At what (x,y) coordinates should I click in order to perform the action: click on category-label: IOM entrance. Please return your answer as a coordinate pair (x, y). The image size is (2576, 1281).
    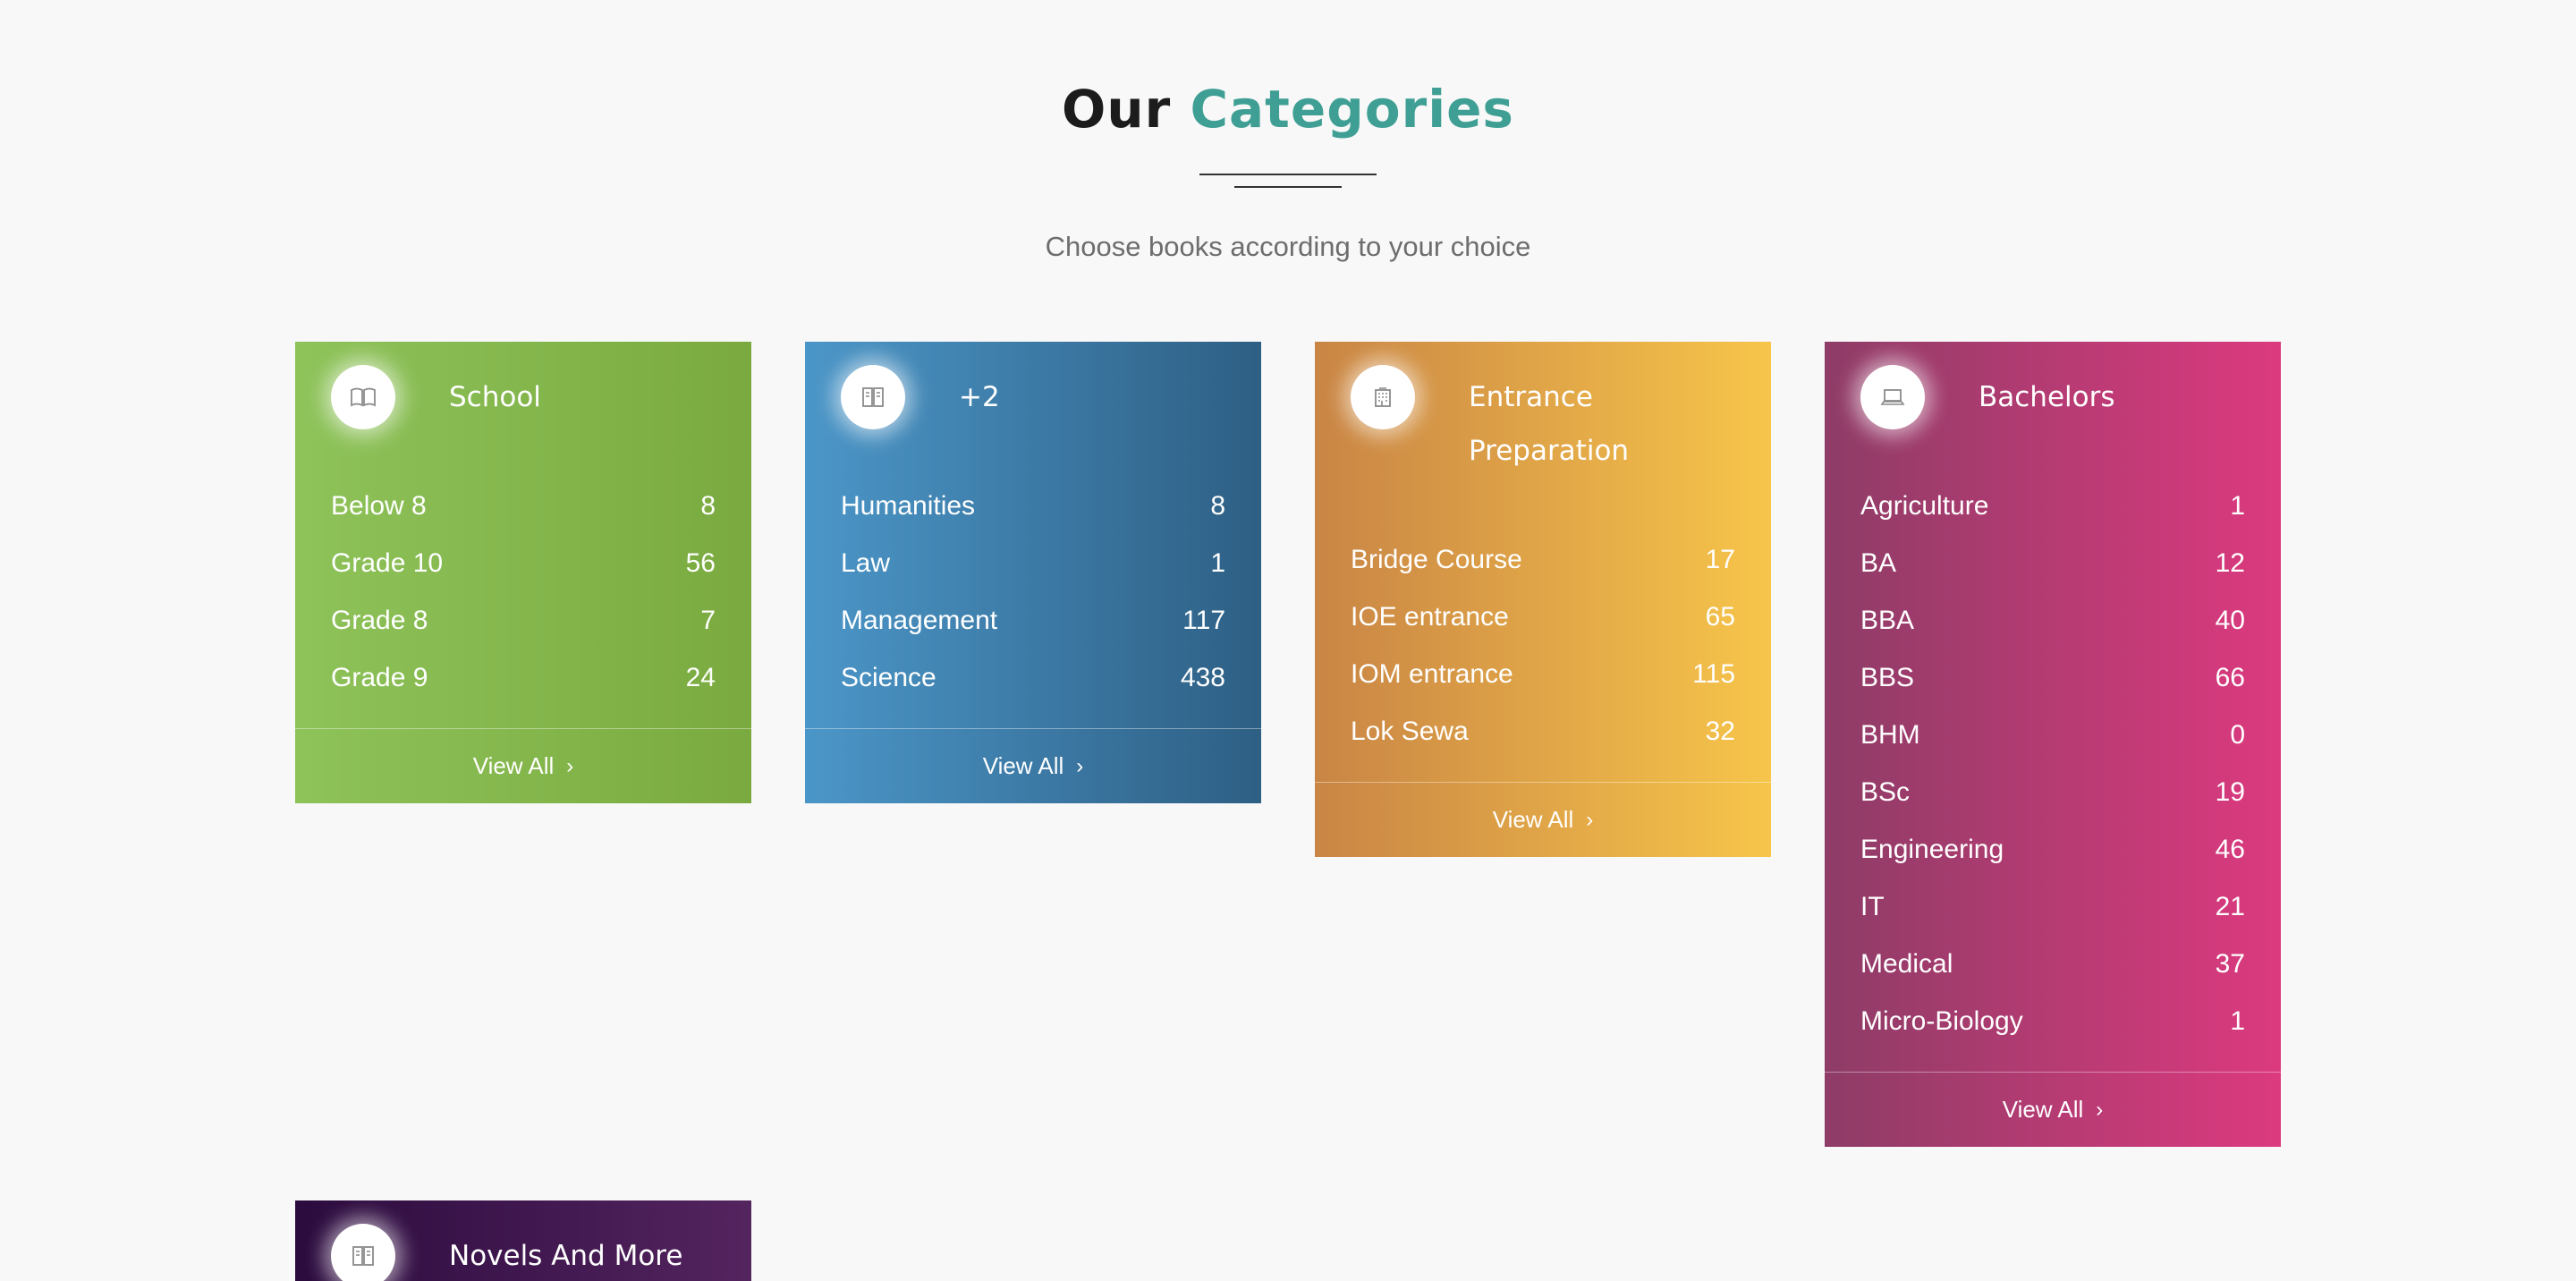
    Looking at the image, I should click on (1432, 674).